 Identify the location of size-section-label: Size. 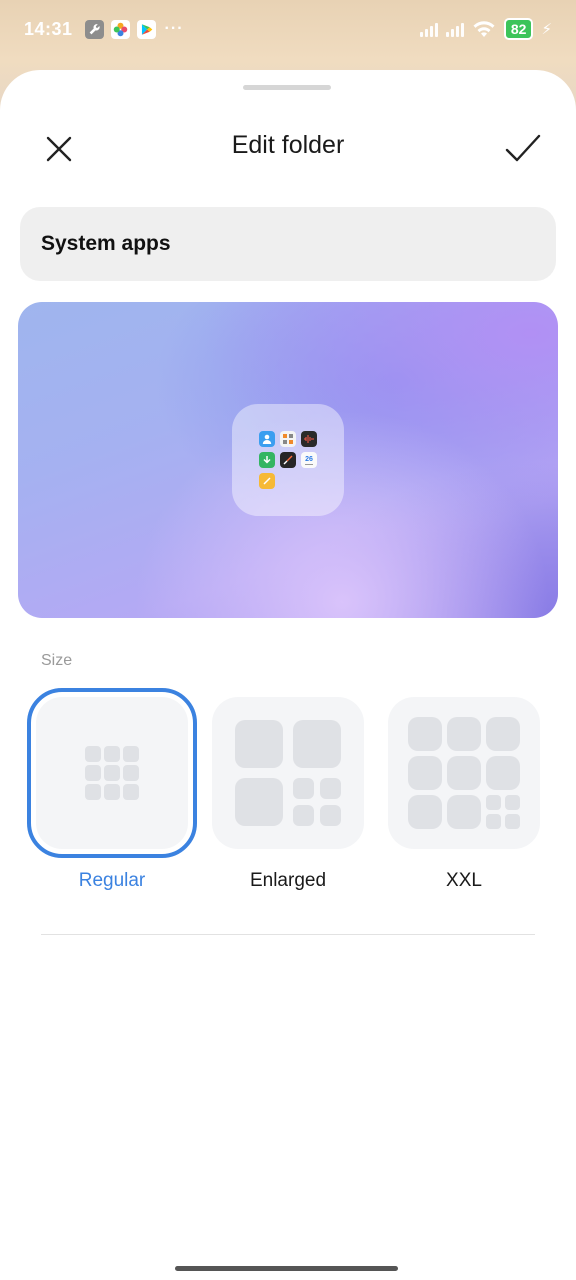
(57, 660).